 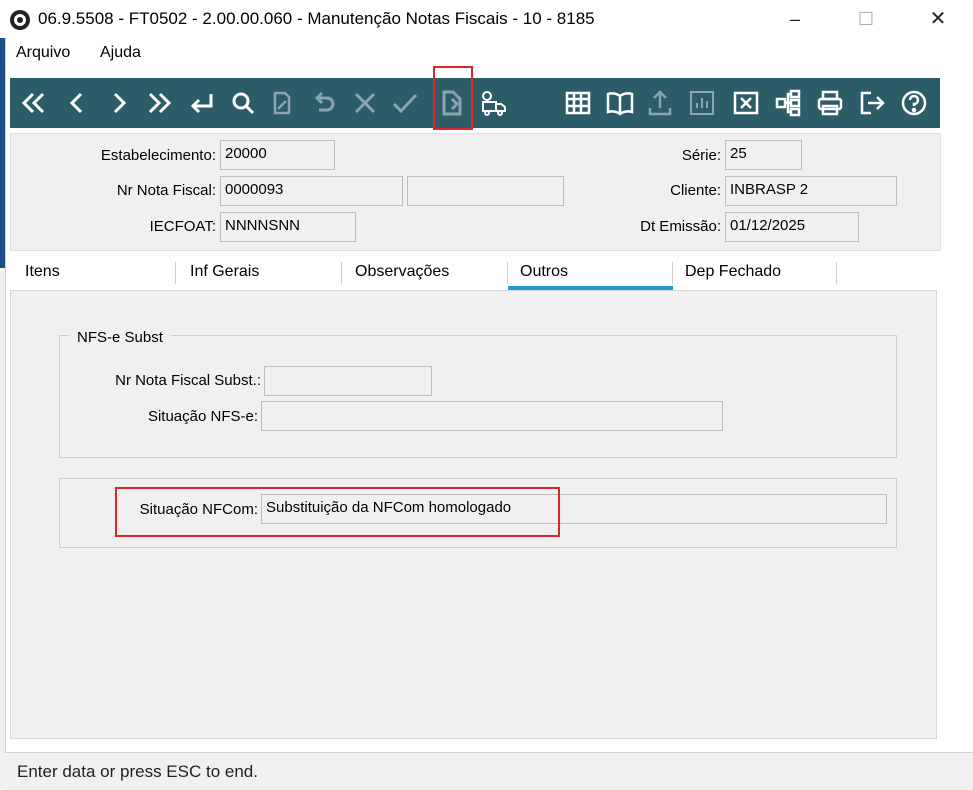 What do you see at coordinates (137, 771) in the screenshot?
I see `status-text: Enter data or press ESC to end.` at bounding box center [137, 771].